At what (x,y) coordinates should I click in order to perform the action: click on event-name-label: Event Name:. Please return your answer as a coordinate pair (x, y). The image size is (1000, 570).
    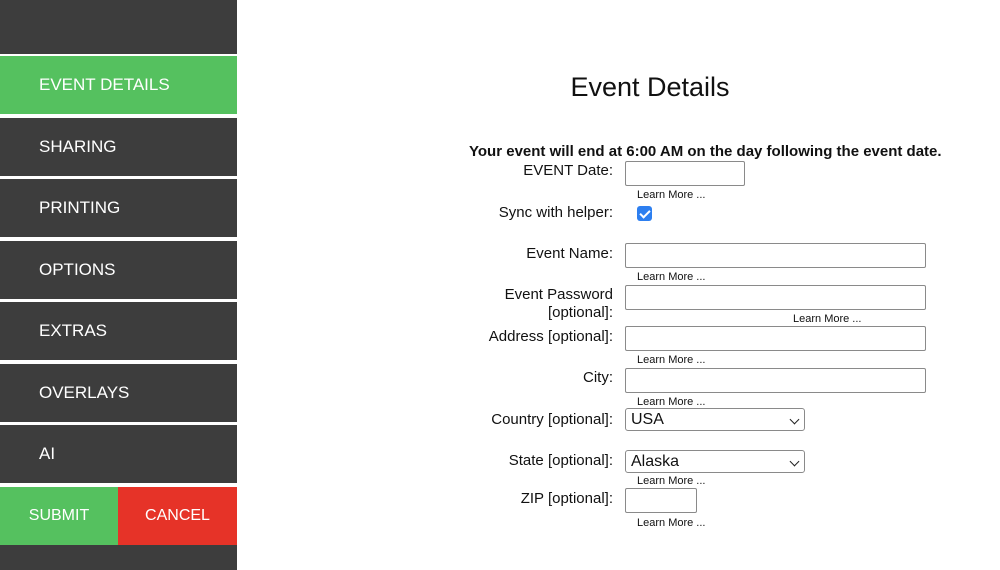
    Looking at the image, I should click on (569, 253).